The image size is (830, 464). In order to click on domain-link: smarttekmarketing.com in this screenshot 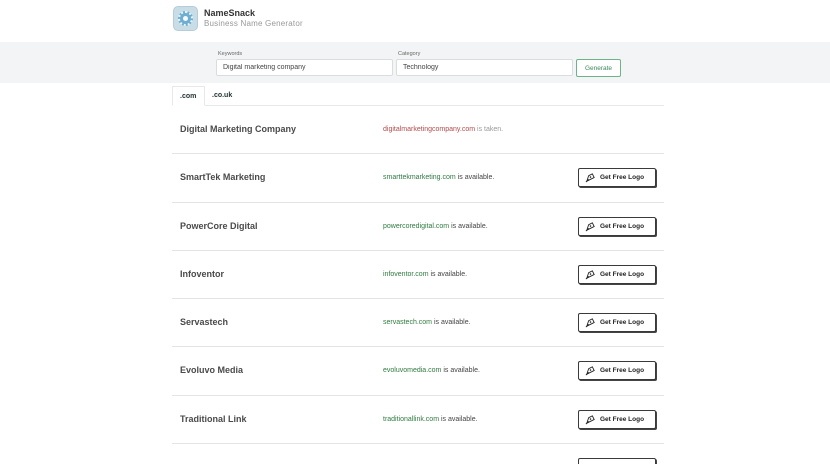, I will do `click(419, 177)`.